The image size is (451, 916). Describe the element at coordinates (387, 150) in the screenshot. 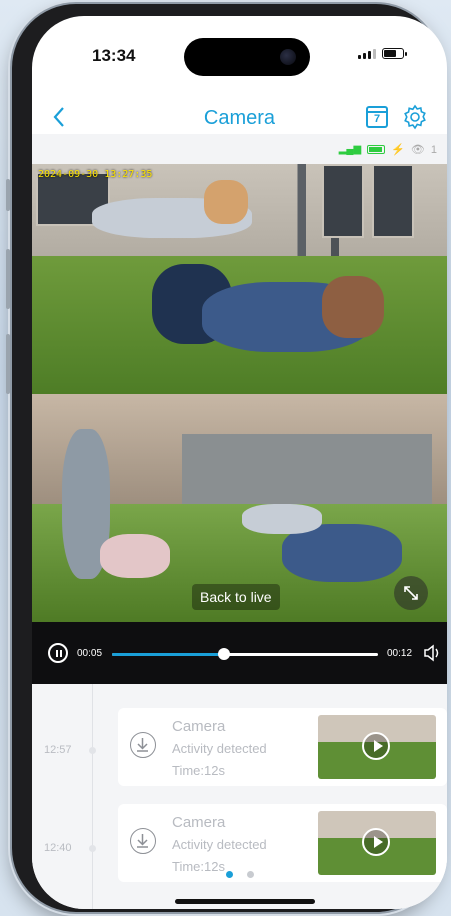

I see `camera-status-icons: ▂▄▆ ⚡ 👁 1` at that location.